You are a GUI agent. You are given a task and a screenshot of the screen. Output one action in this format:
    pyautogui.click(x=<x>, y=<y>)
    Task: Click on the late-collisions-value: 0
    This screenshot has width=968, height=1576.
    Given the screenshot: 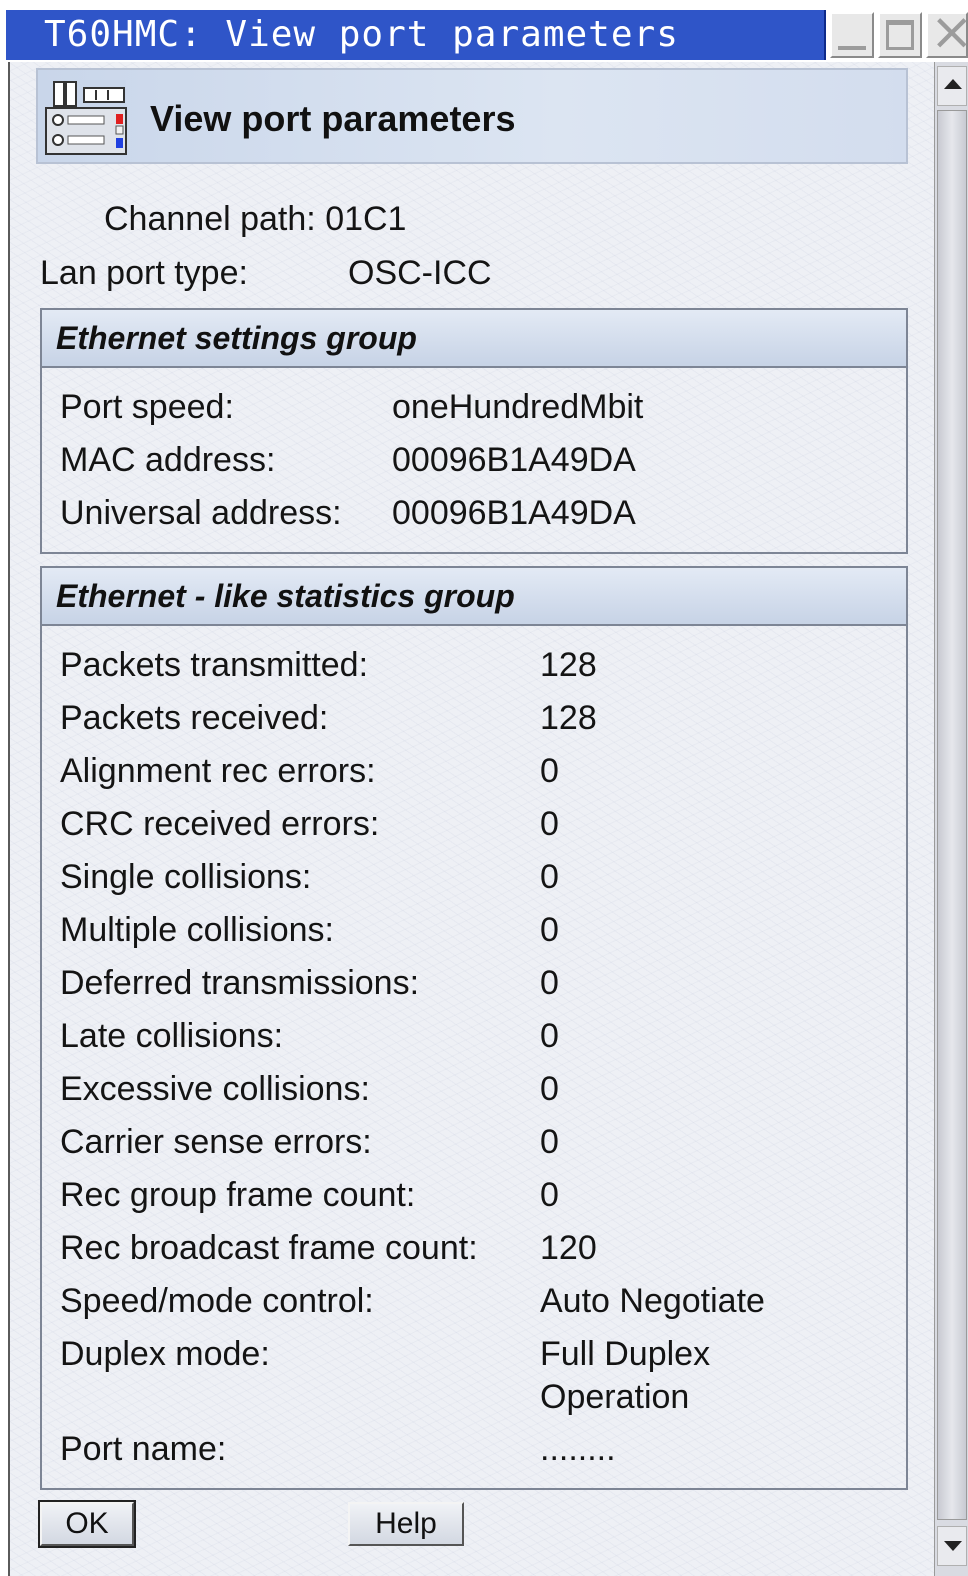 What is the action you would take?
    pyautogui.click(x=549, y=1036)
    